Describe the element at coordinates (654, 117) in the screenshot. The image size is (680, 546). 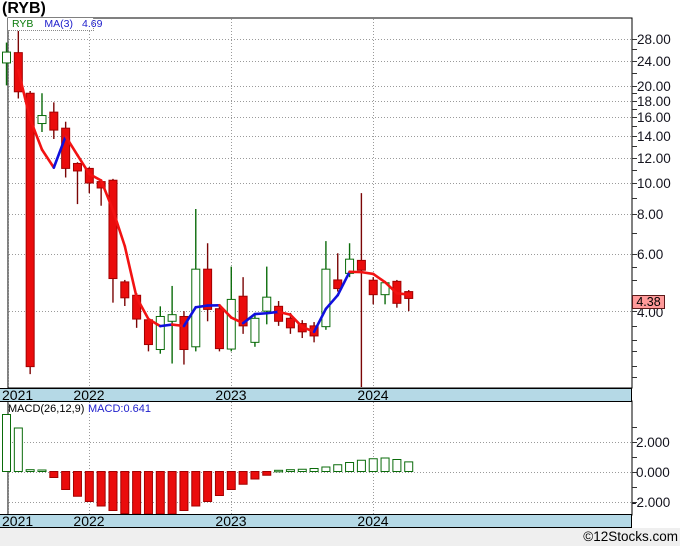
I see `price-axis-label: 16.00` at that location.